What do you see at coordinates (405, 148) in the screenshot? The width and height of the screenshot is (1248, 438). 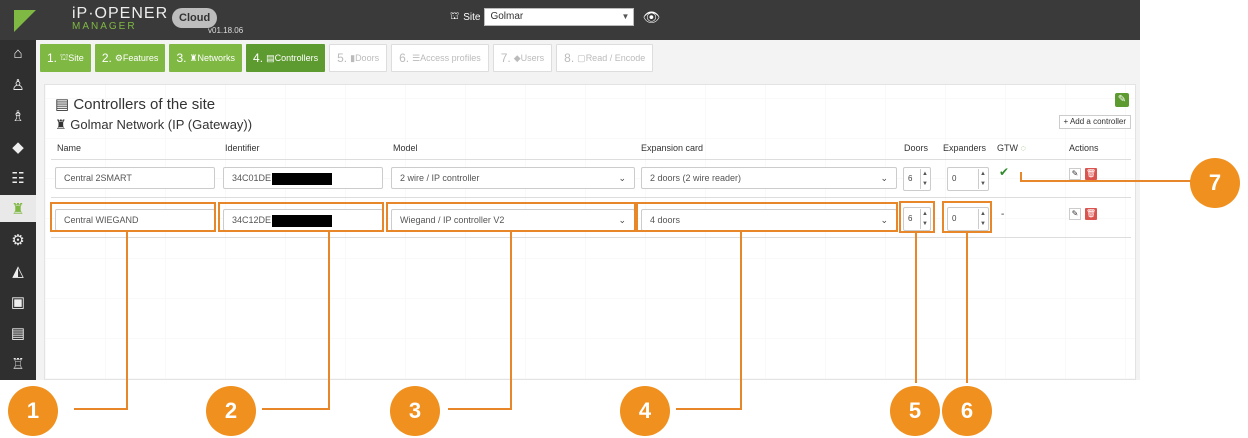 I see `col-model: Model` at bounding box center [405, 148].